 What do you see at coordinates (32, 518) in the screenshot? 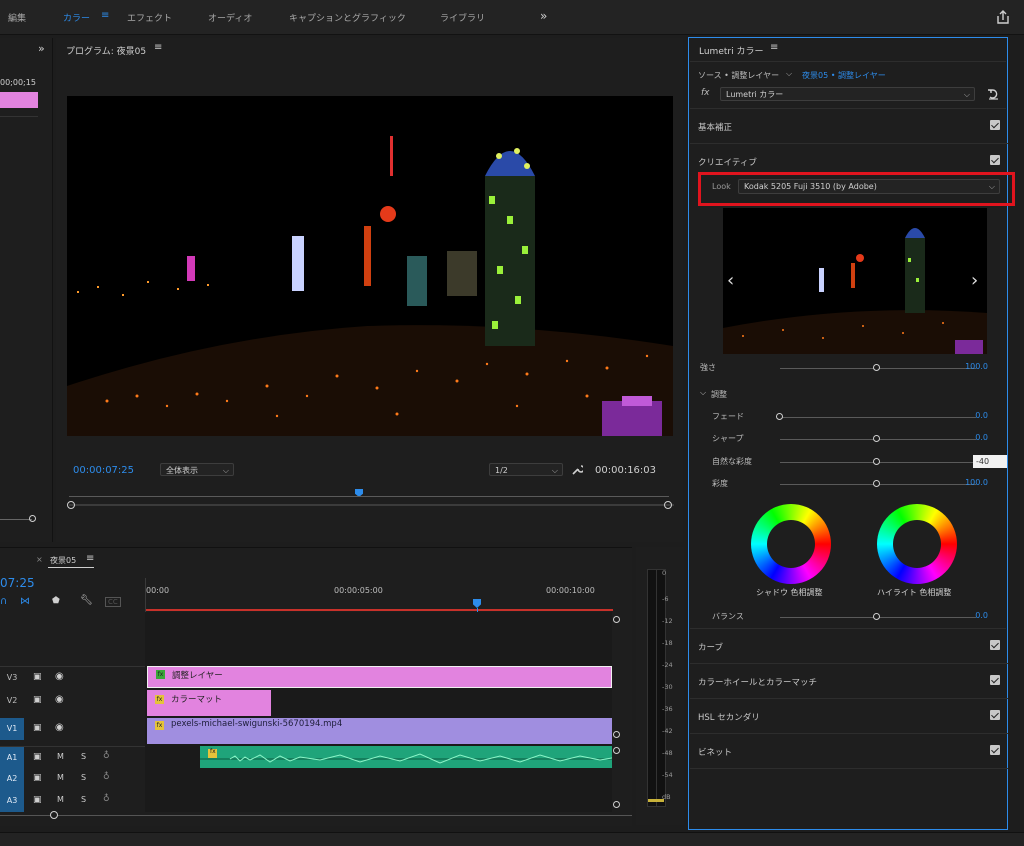
I see `source-zoom-handle` at bounding box center [32, 518].